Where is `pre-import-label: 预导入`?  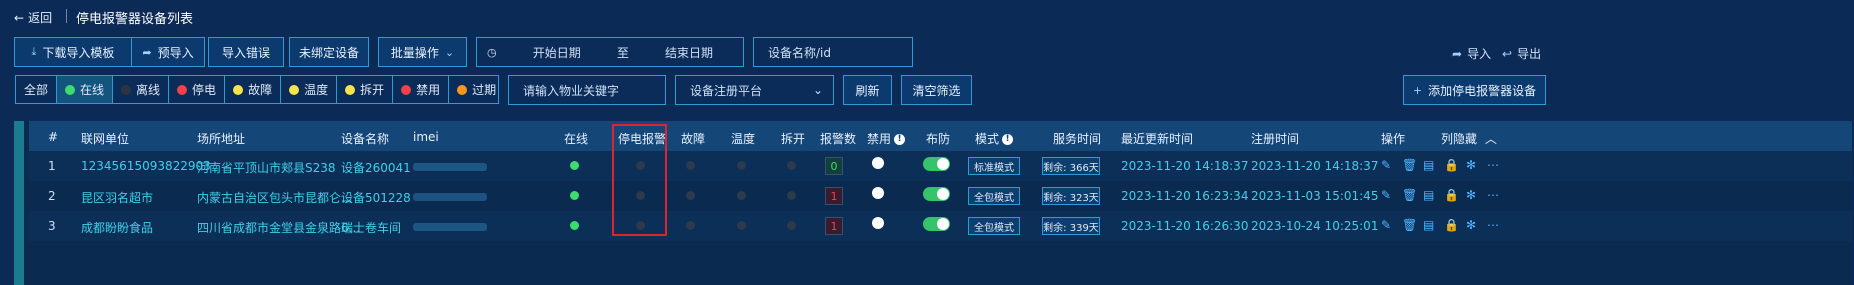 pre-import-label: 预导入 is located at coordinates (175, 52).